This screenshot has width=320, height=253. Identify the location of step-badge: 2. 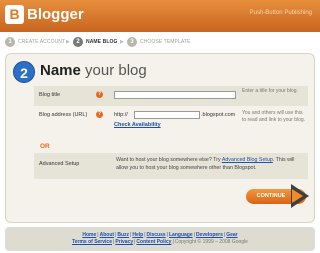
(24, 72).